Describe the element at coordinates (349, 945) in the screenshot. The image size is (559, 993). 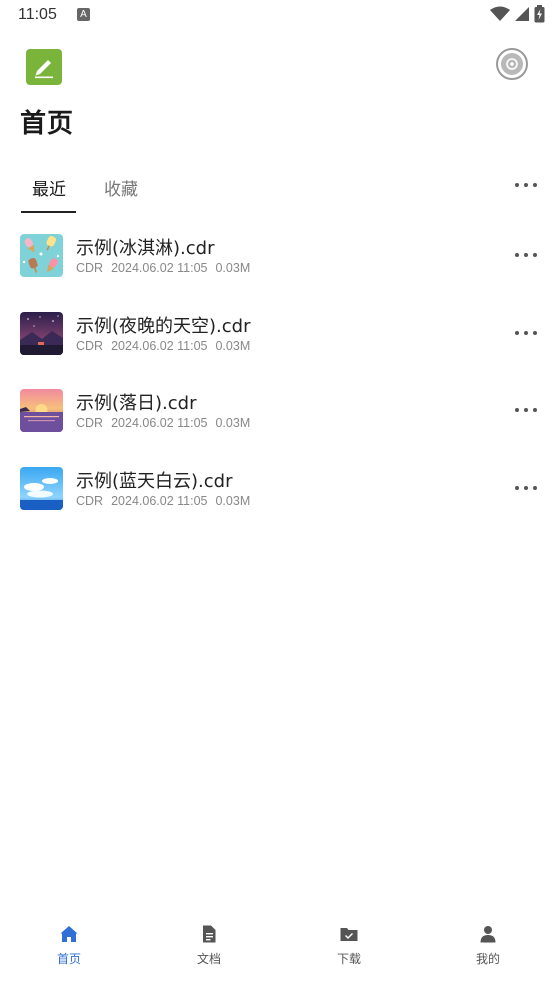
I see `nav-downloads: 下载` at that location.